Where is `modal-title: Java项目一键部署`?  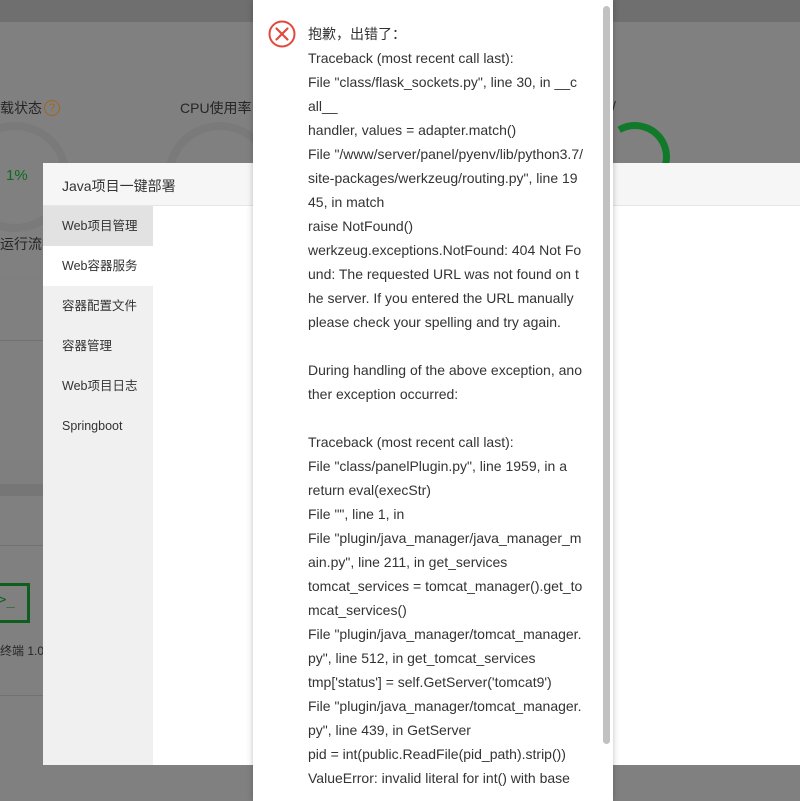 modal-title: Java项目一键部署 is located at coordinates (119, 186).